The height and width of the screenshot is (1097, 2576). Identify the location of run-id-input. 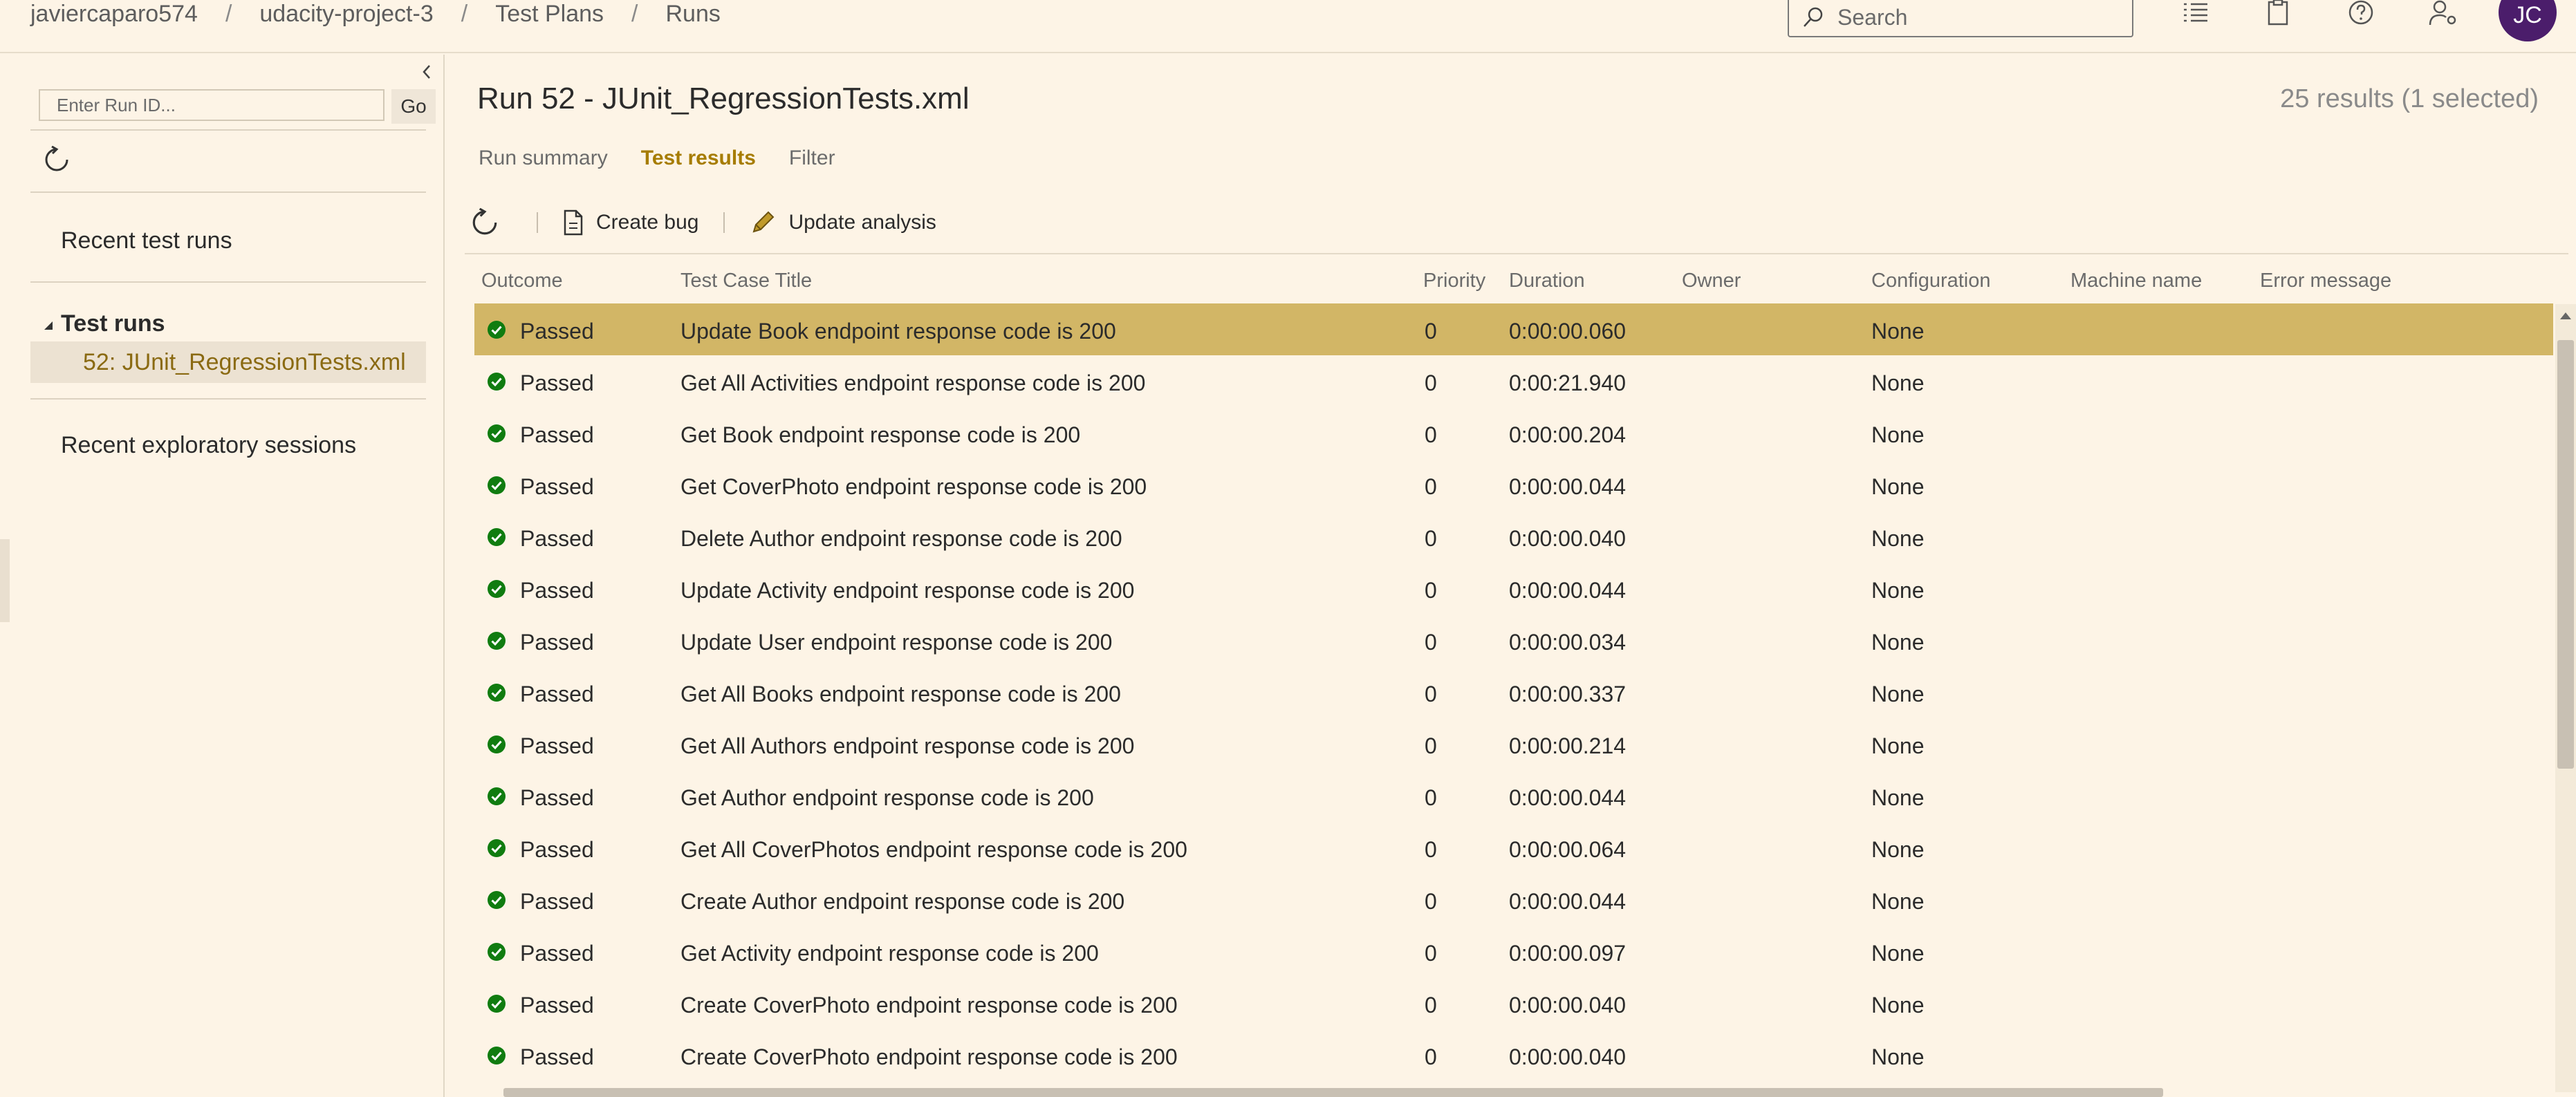
(212, 105).